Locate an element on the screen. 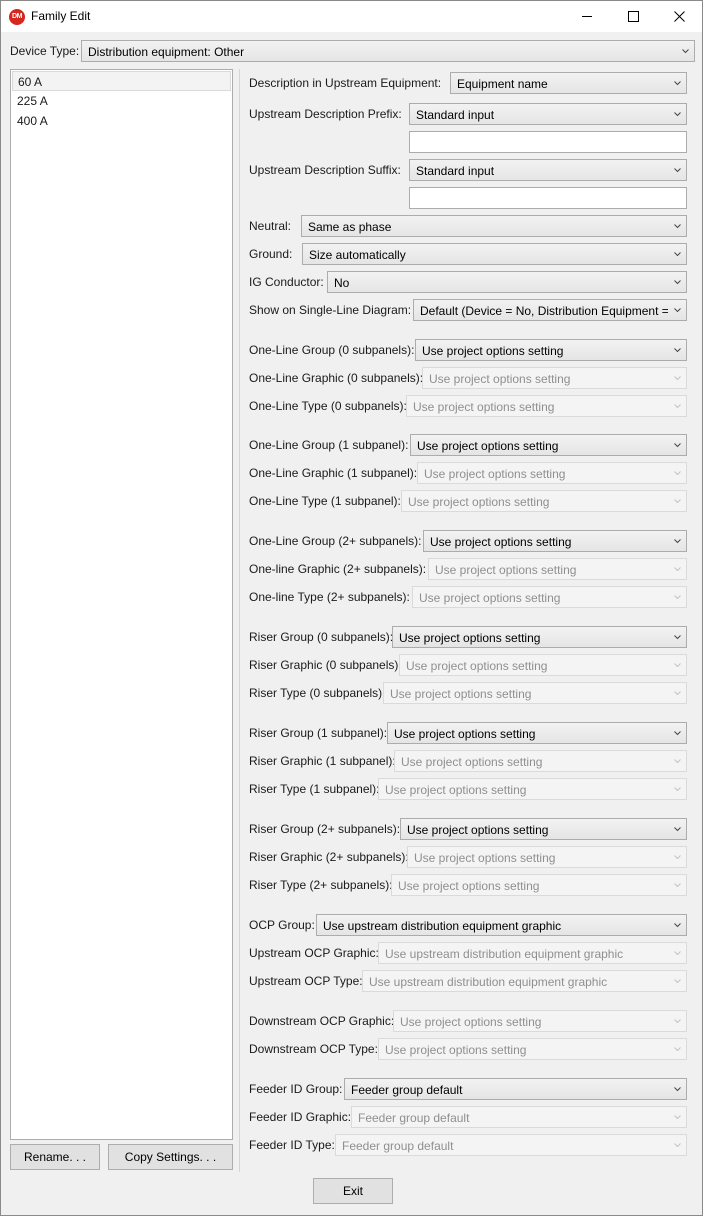 This screenshot has width=703, height=1216. r-group-0-label: Riser Group (0 subpanels): is located at coordinates (321, 637).